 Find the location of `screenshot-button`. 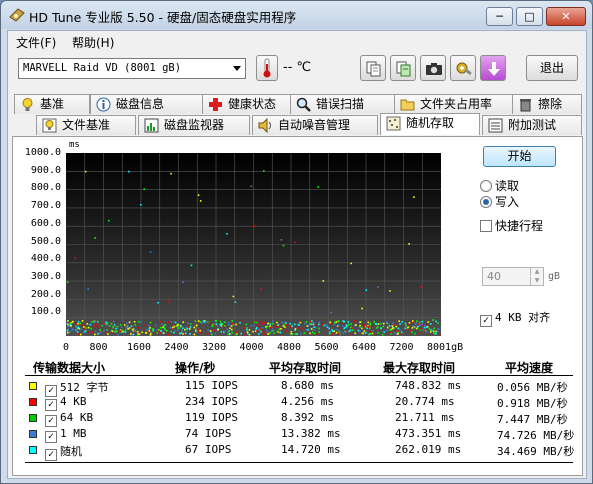

screenshot-button is located at coordinates (433, 68).